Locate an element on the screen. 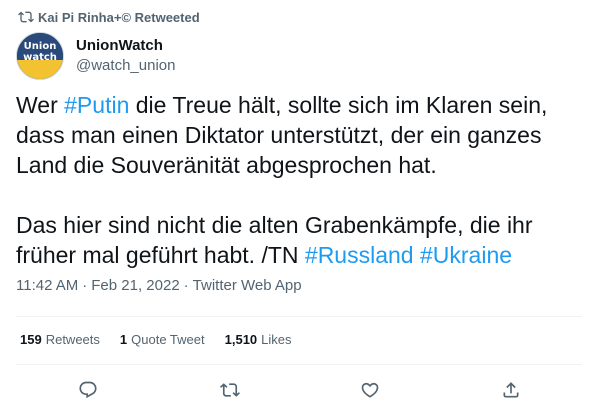 Image resolution: width=598 pixels, height=413 pixels. retweet-context: Kai Pi Rinha+© Retweeted is located at coordinates (109, 17).